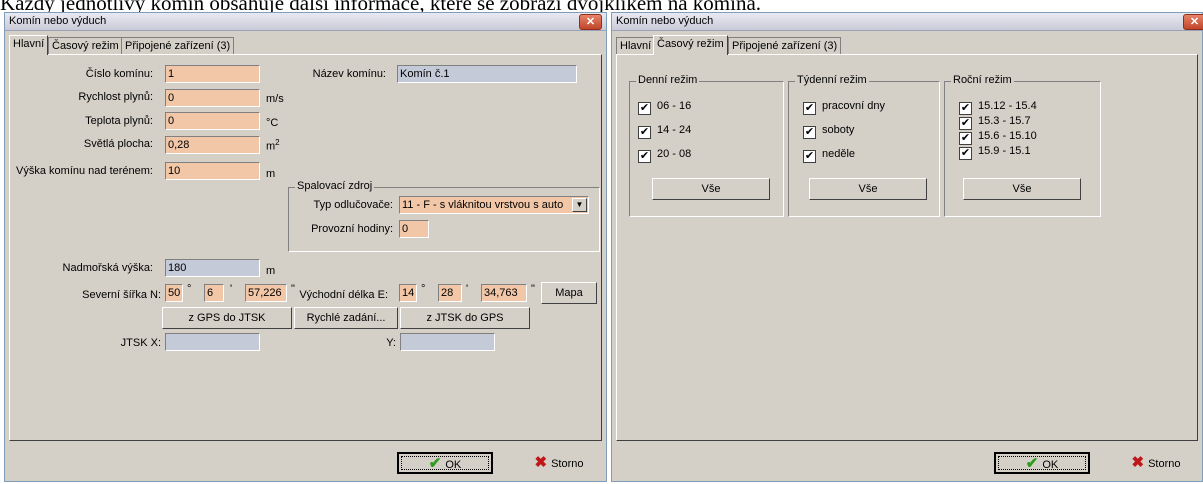 The height and width of the screenshot is (484, 1203). I want to click on severni-sirka-label: Severní šířka N:, so click(121, 295).